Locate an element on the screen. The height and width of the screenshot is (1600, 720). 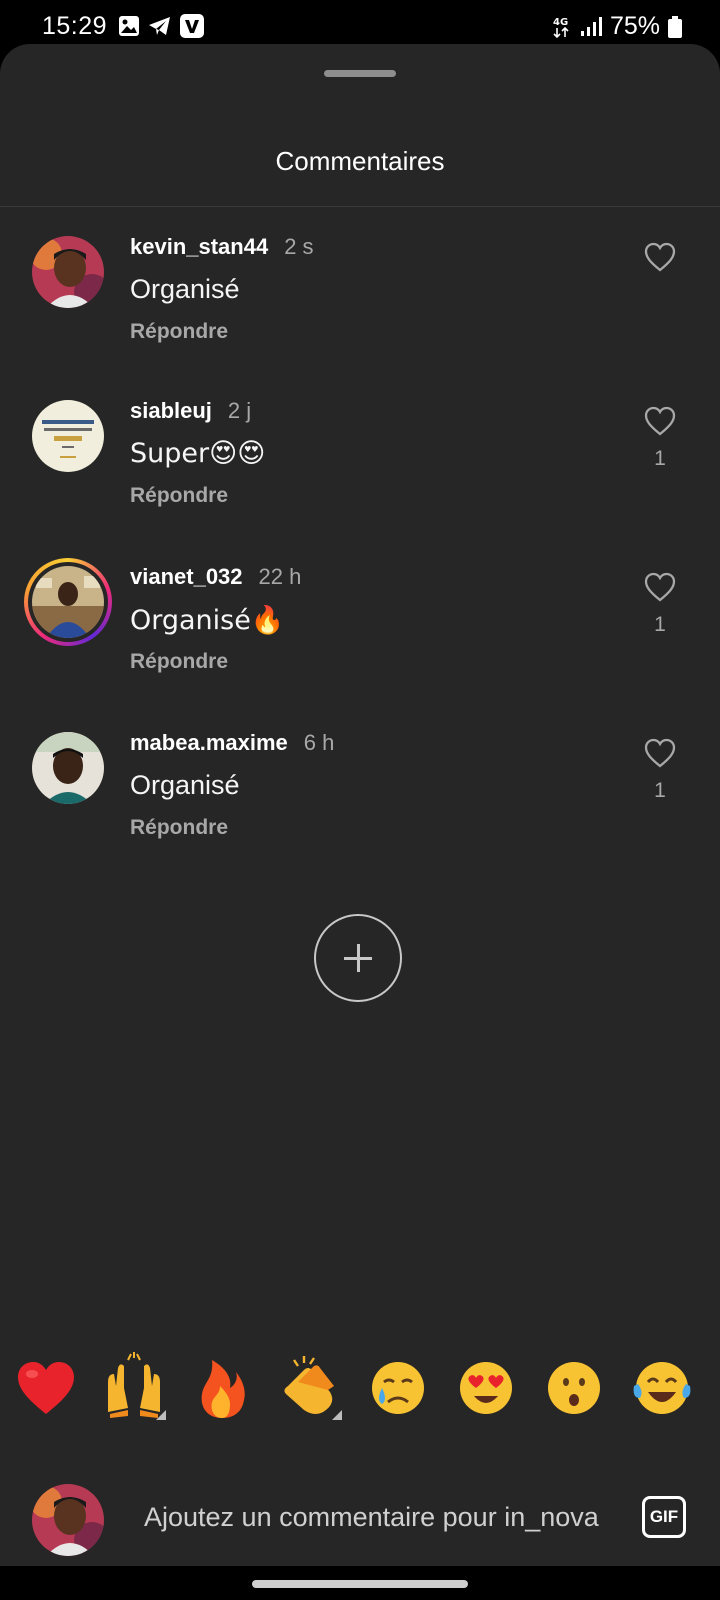
fire-icon is located at coordinates (223, 1389).